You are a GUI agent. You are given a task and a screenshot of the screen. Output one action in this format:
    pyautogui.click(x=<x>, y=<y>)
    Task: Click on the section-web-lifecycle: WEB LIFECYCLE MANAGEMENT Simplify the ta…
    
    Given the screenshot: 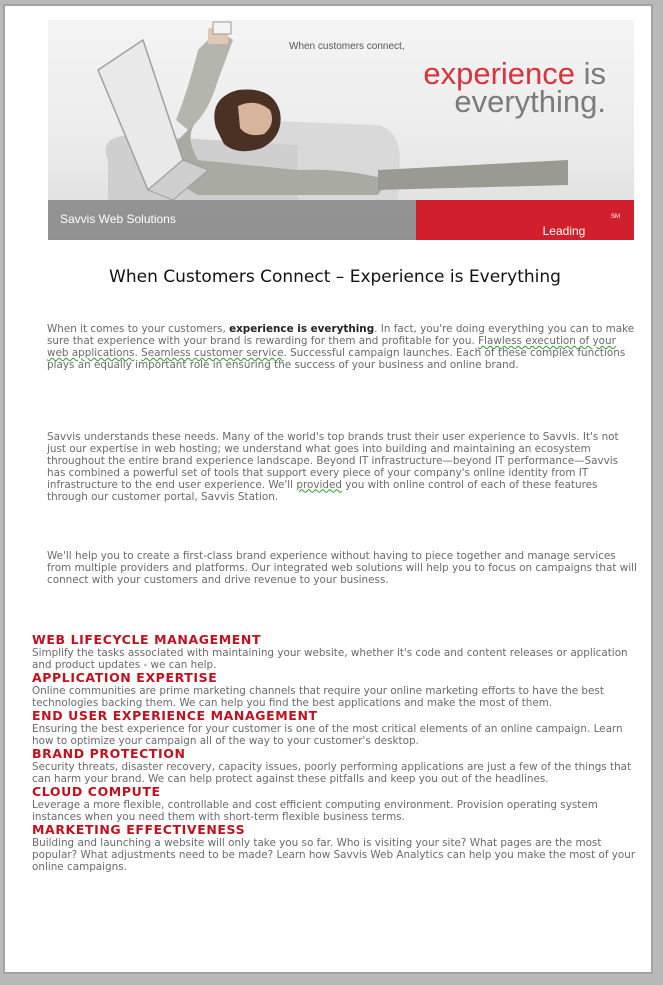 What is the action you would take?
    pyautogui.click(x=337, y=652)
    